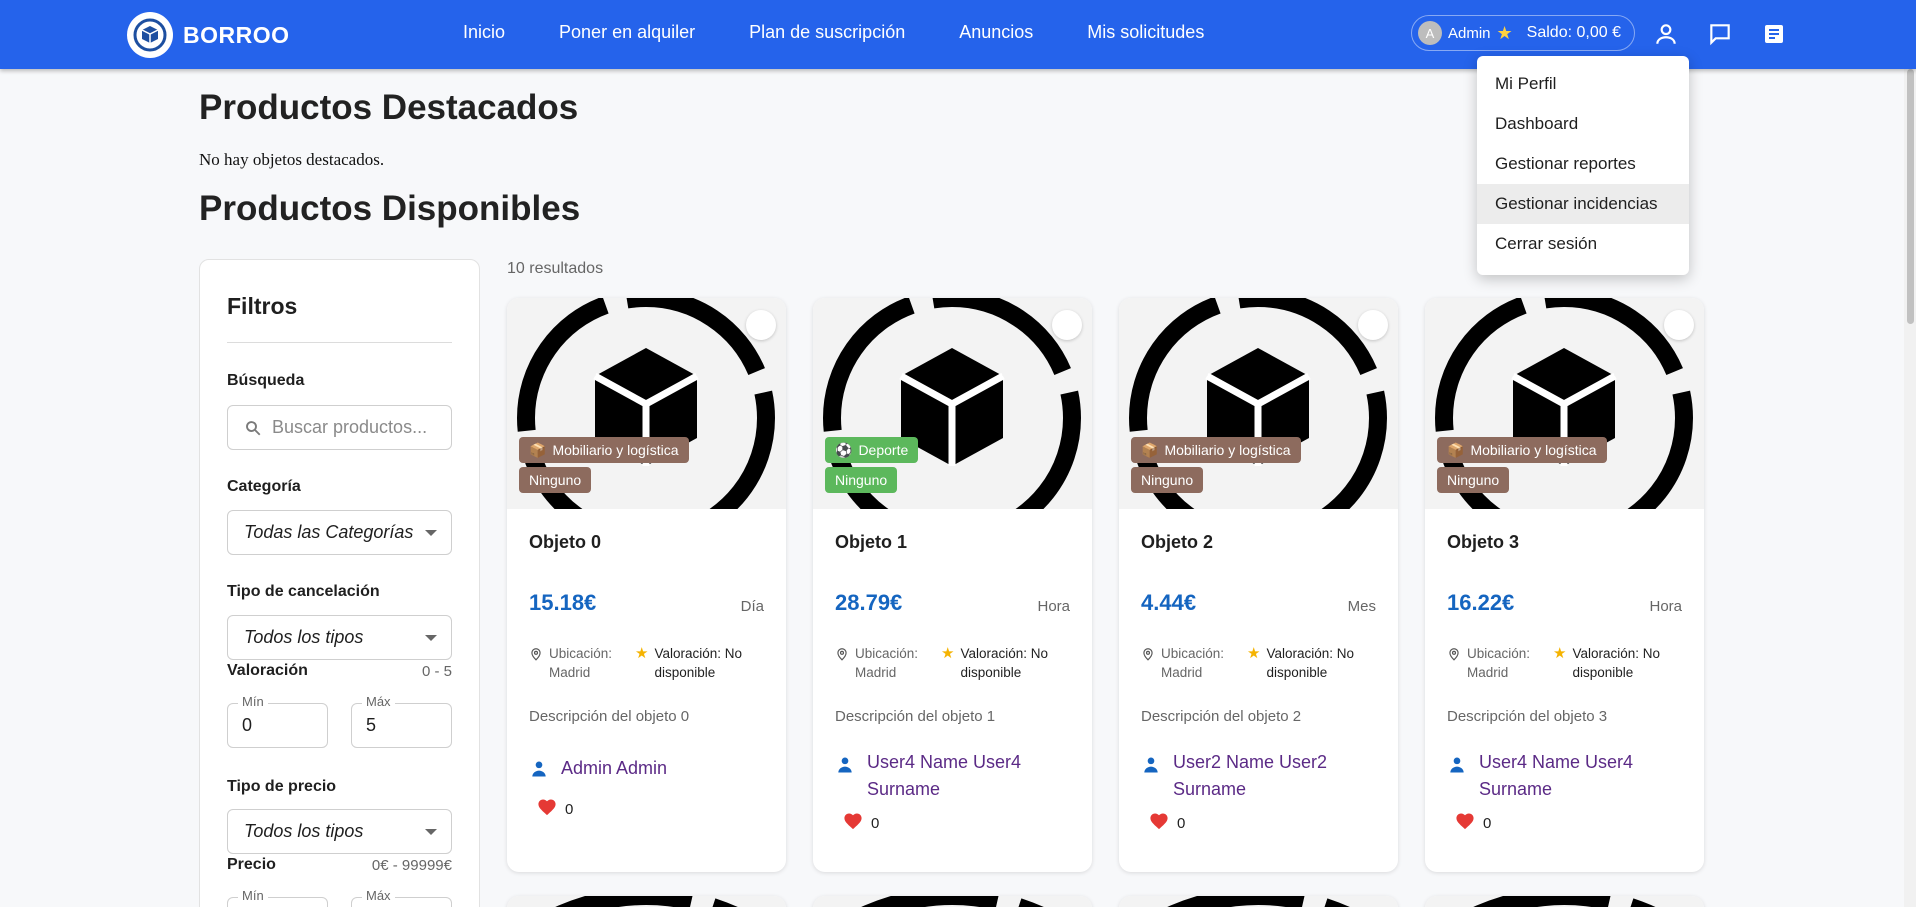 The height and width of the screenshot is (907, 1916). What do you see at coordinates (277, 721) in the screenshot?
I see `rating-min-input: Mín 0` at bounding box center [277, 721].